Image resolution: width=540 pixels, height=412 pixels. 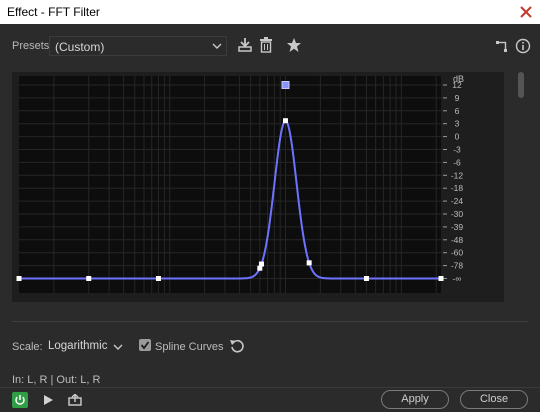 I want to click on power-icon, so click(x=20, y=400).